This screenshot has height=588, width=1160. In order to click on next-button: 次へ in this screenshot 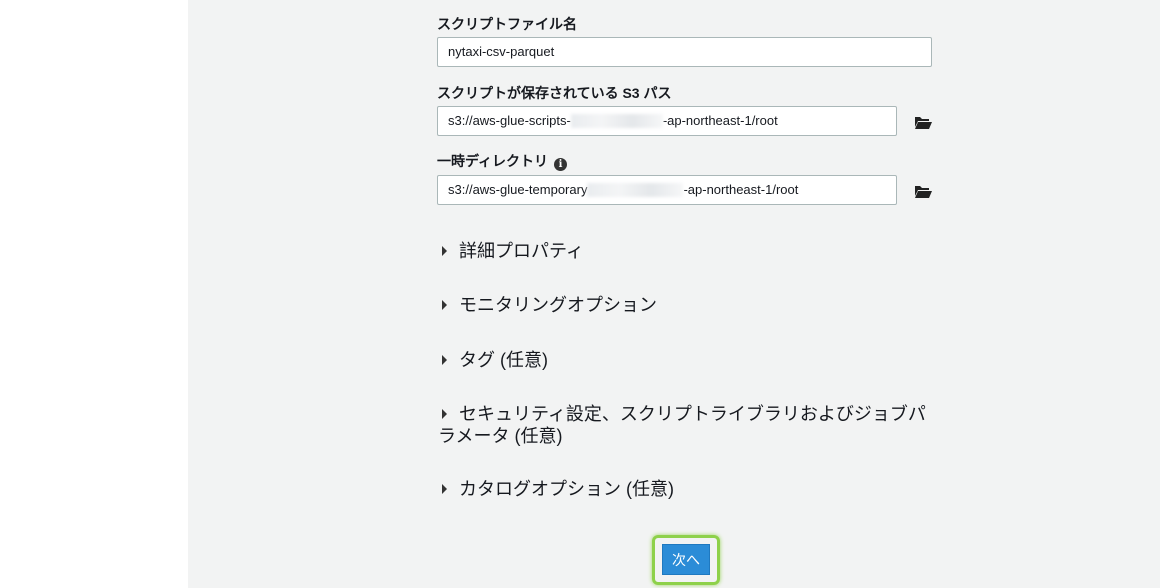, I will do `click(686, 559)`.